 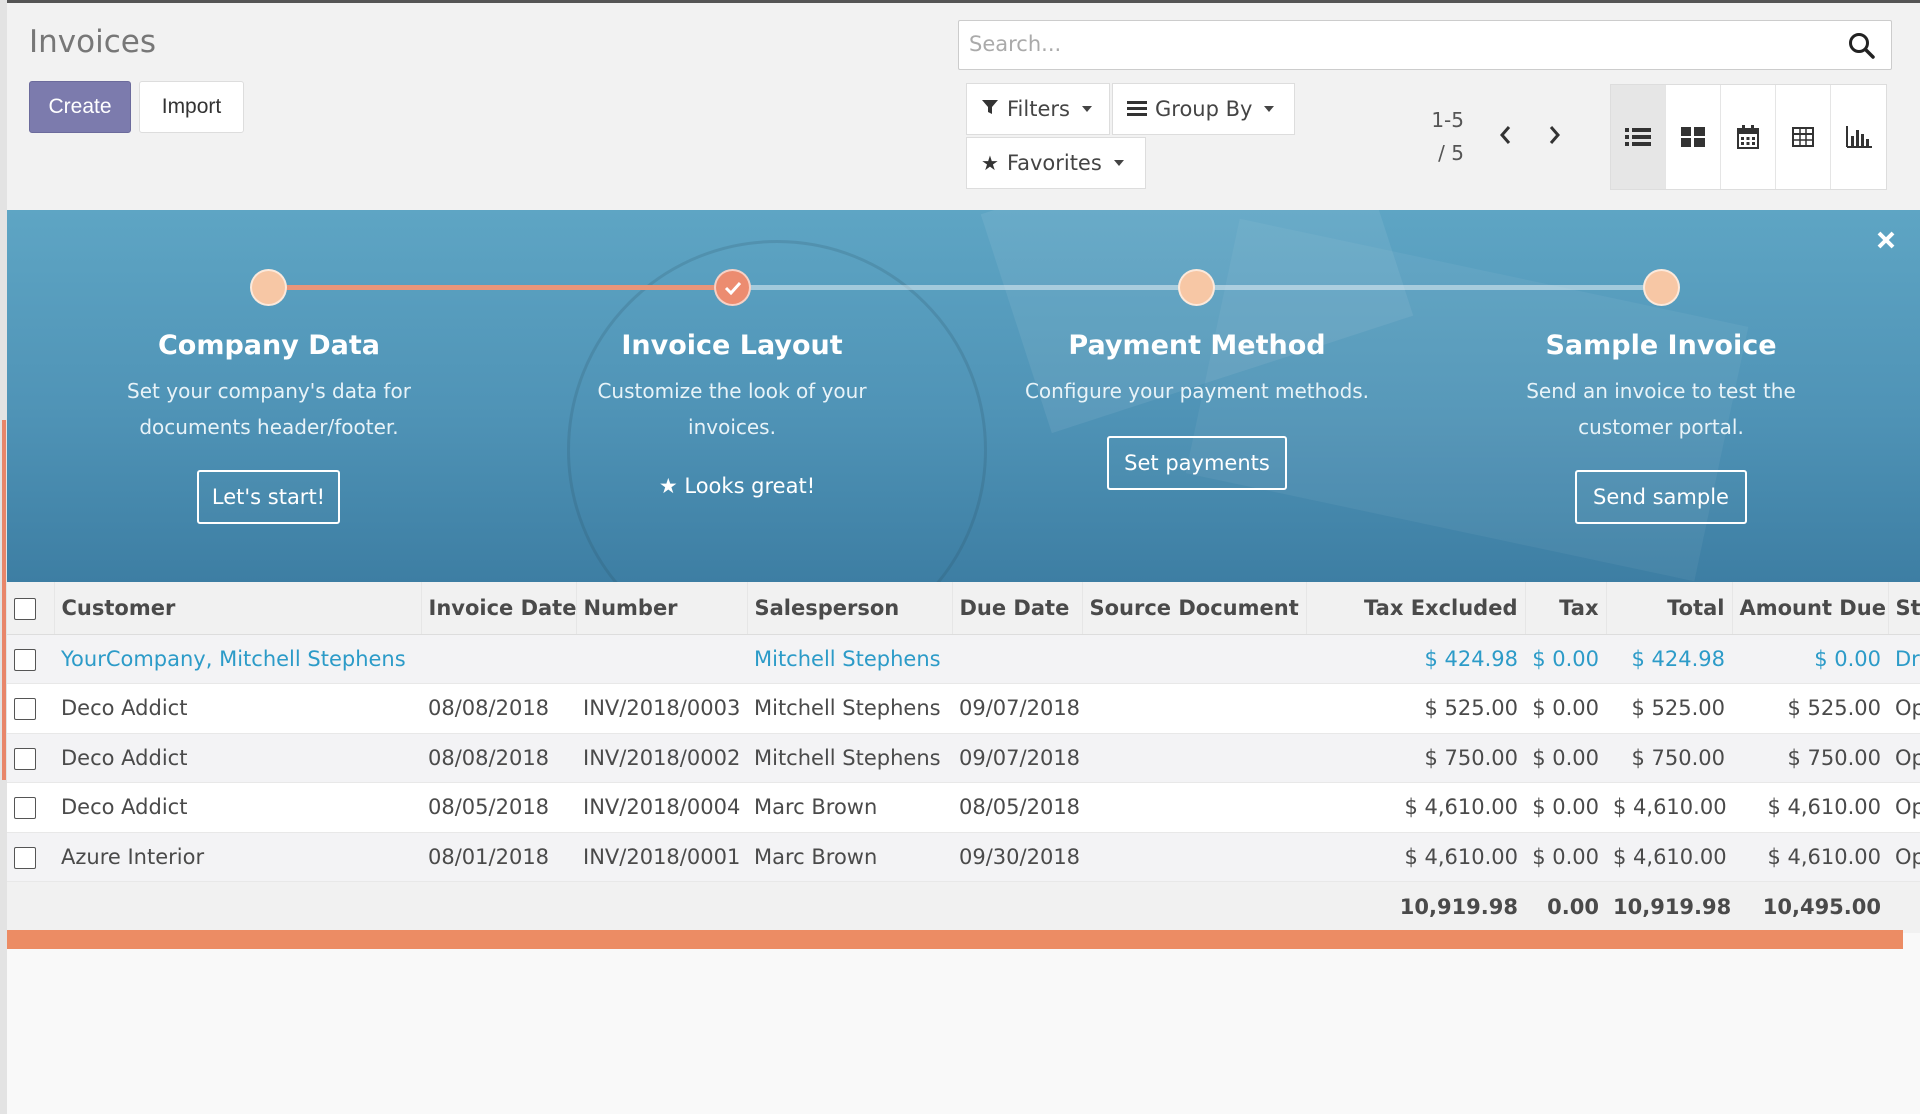 I want to click on filters-button: Filters, so click(x=1038, y=109).